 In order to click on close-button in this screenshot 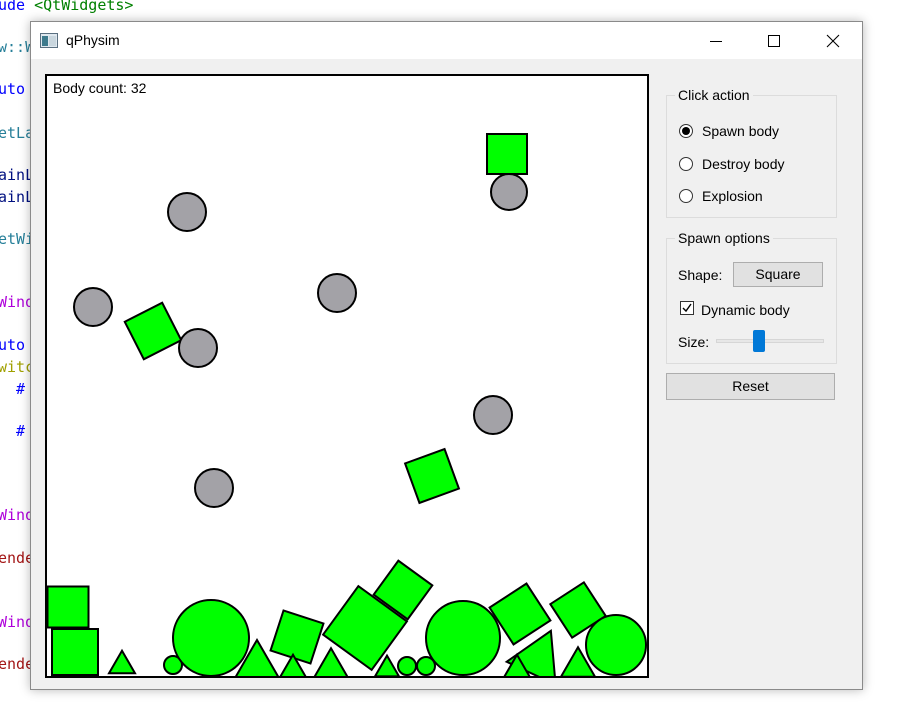, I will do `click(833, 40)`.